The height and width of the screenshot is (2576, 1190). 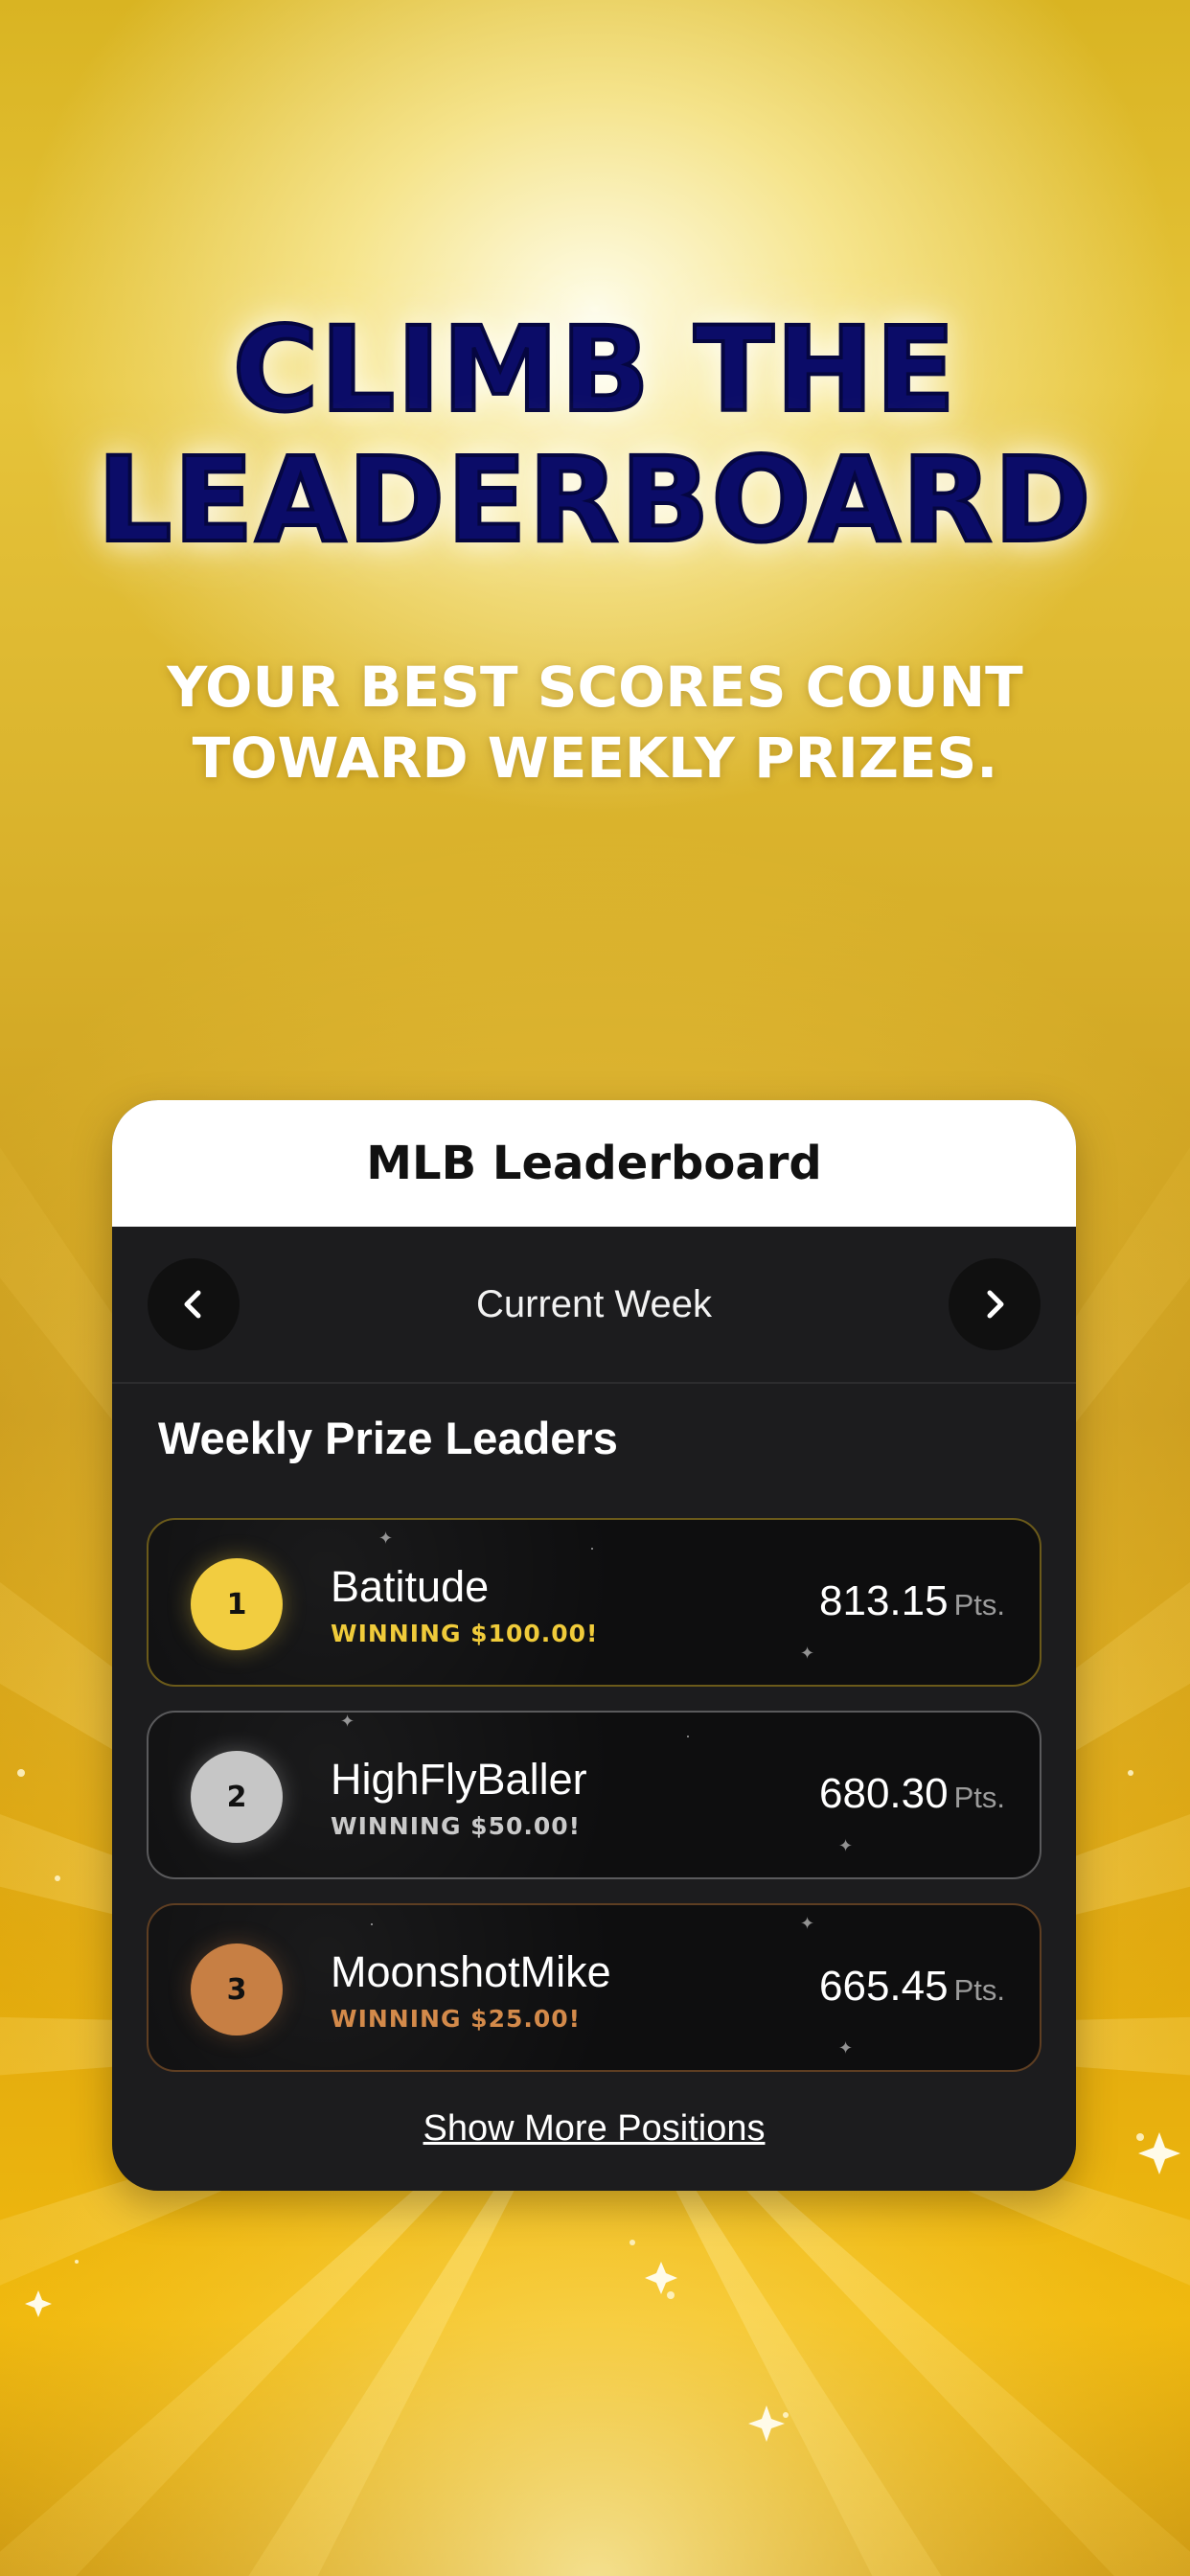 I want to click on hero-subtitle-line2: TOWARD WEEKLY PRIZES., so click(x=595, y=758).